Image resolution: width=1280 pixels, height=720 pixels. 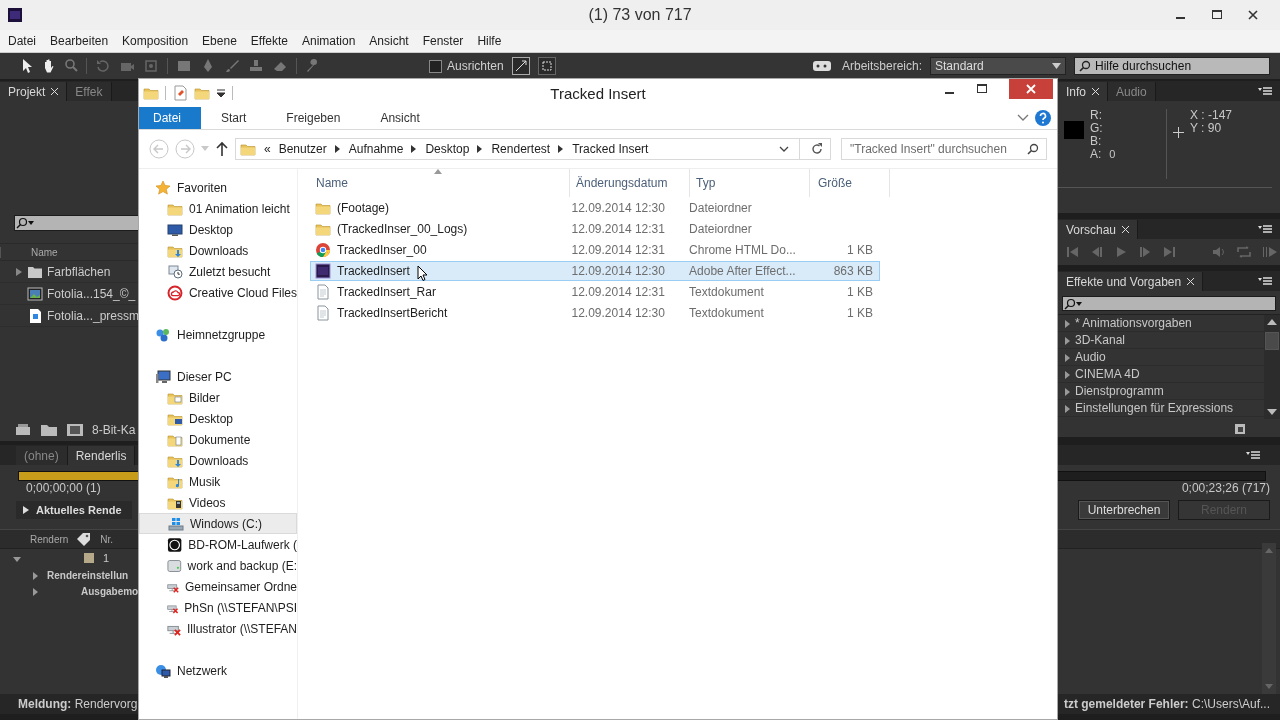 I want to click on selection-arrow-icon, so click(x=27, y=66).